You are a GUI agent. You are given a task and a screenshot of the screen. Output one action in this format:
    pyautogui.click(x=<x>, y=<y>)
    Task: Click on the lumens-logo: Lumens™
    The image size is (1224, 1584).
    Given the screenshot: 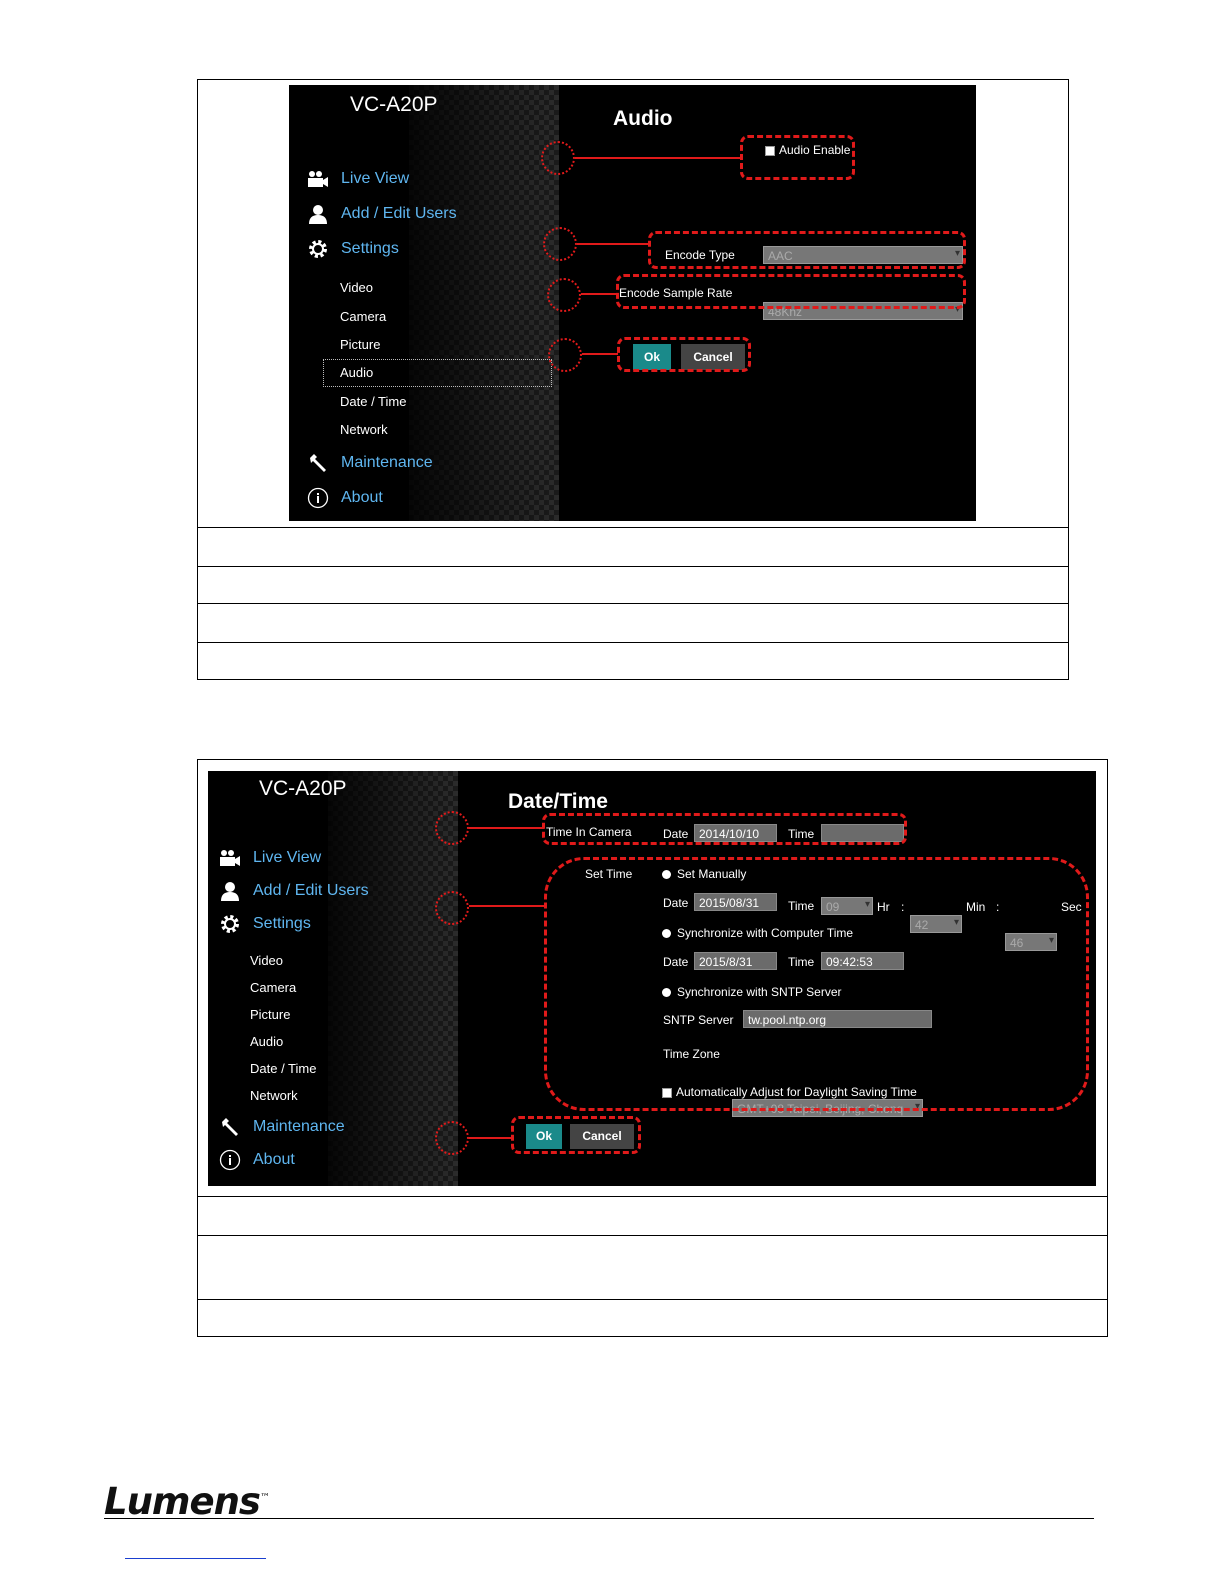 What is the action you would take?
    pyautogui.click(x=187, y=1501)
    